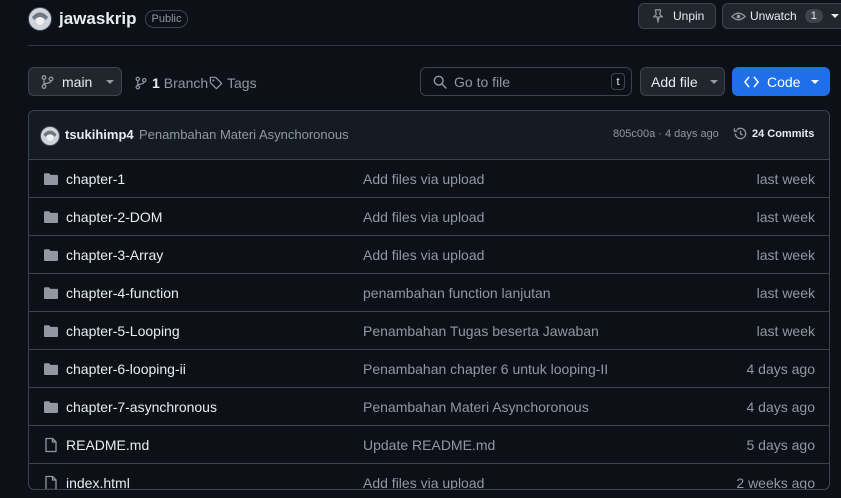 The height and width of the screenshot is (498, 841). I want to click on file-commit-message: penambahan function lanjutan, so click(457, 293).